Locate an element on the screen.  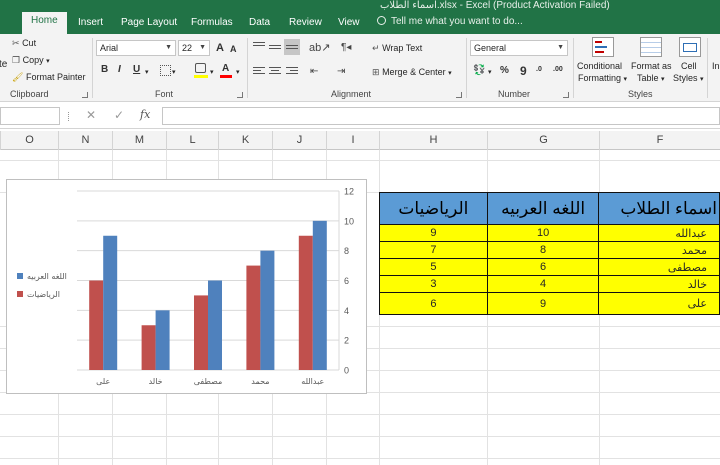
tab-formulas: Formulas is located at coordinates (212, 25).